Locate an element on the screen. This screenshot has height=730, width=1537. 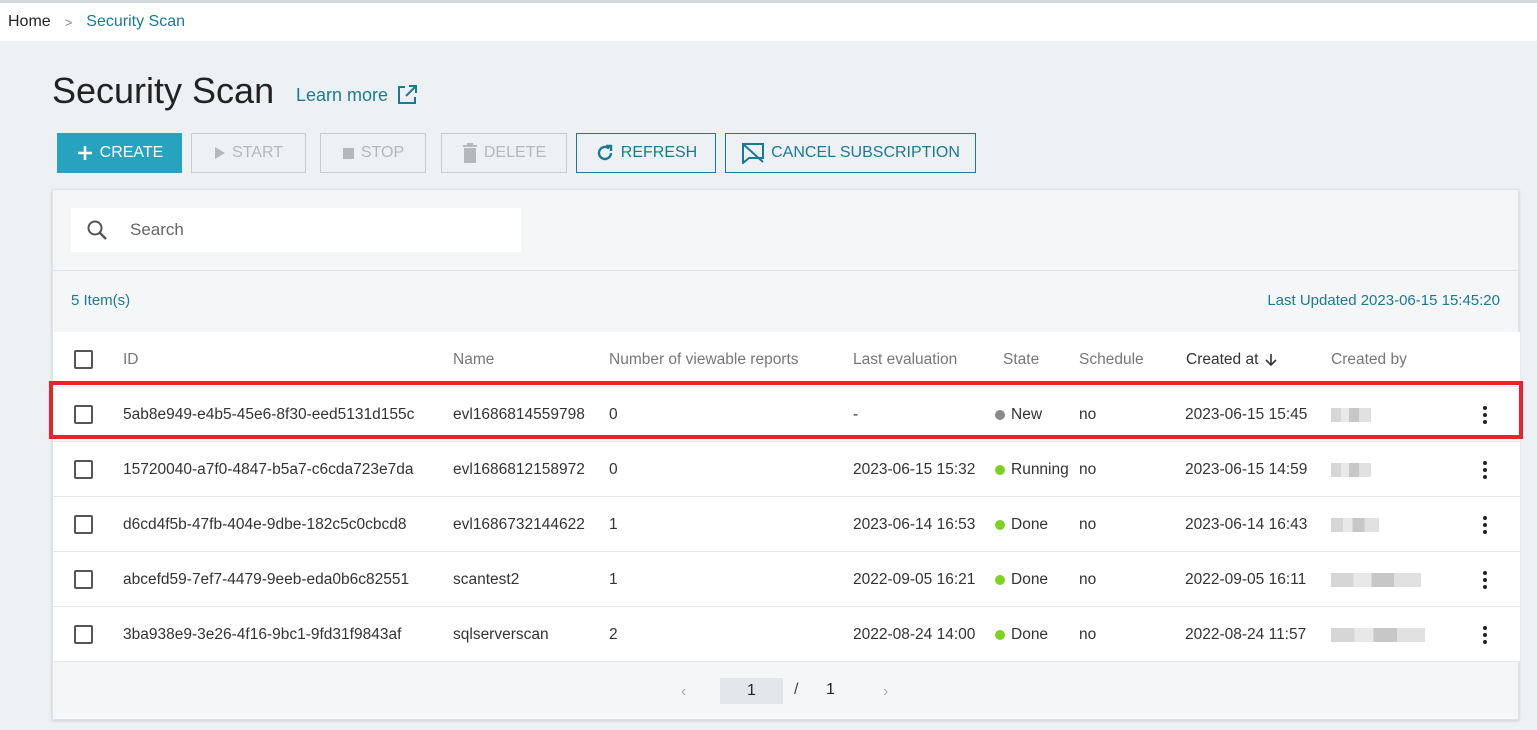
breadcrumb: Home > Security Scan is located at coordinates (768, 22).